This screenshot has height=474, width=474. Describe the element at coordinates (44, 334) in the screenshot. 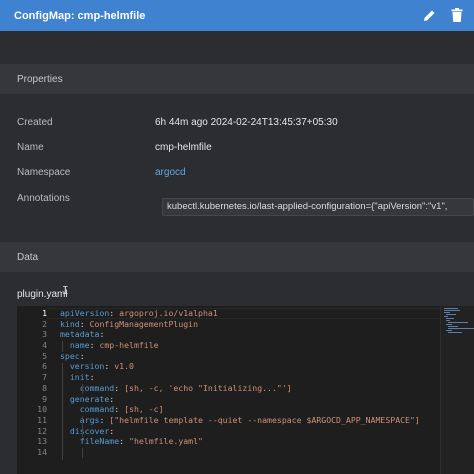

I see `line-number: 3` at that location.